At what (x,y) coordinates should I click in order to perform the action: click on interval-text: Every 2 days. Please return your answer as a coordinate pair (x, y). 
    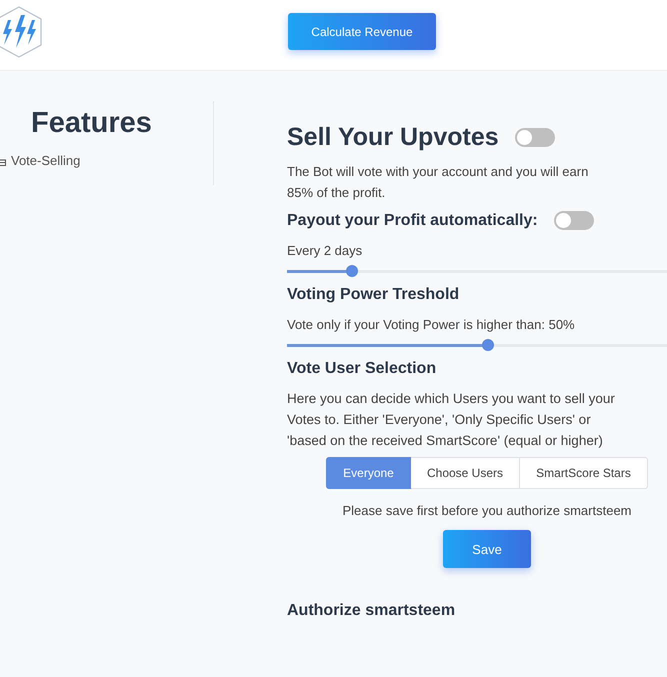
    Looking at the image, I should click on (325, 250).